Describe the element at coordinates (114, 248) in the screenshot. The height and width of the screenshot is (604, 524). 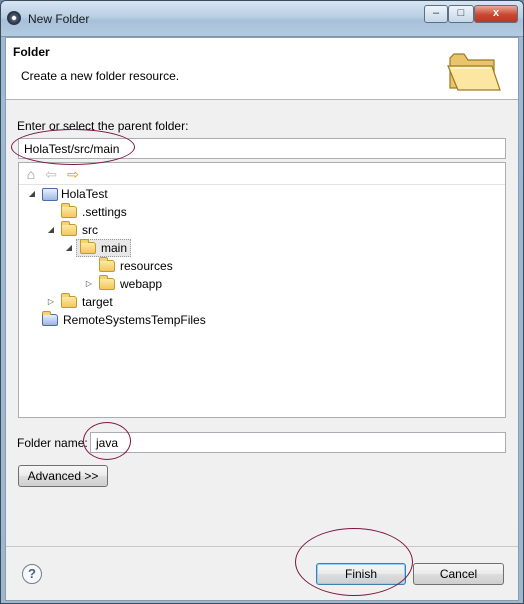
I see `tree-item-label: main` at that location.